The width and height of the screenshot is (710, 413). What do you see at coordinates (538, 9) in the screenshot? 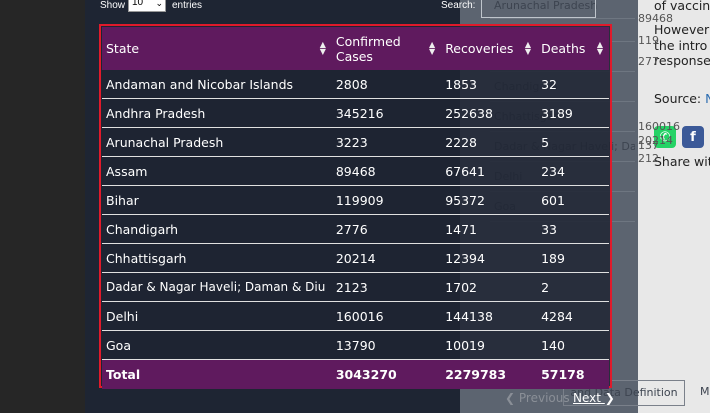
I see `search-input` at bounding box center [538, 9].